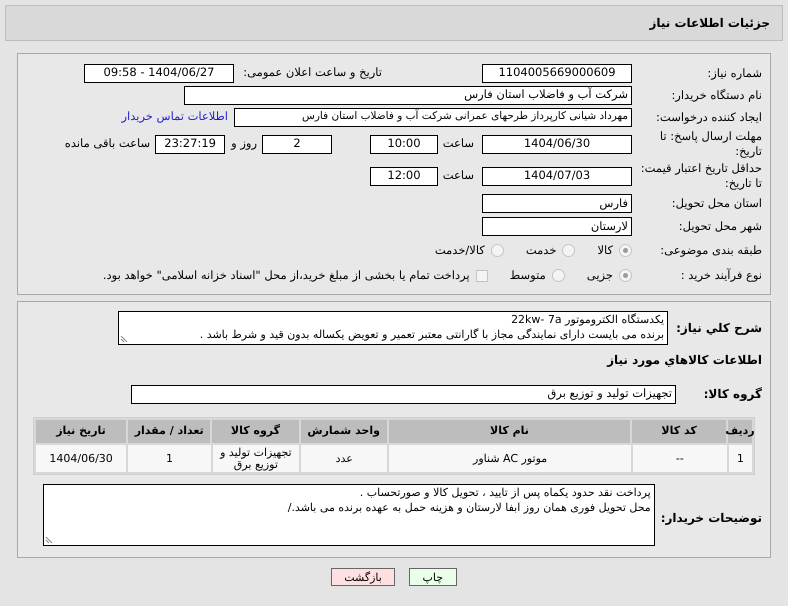 The width and height of the screenshot is (788, 606). I want to click on text-field: 1404/06/27 - 09:58, so click(159, 73).